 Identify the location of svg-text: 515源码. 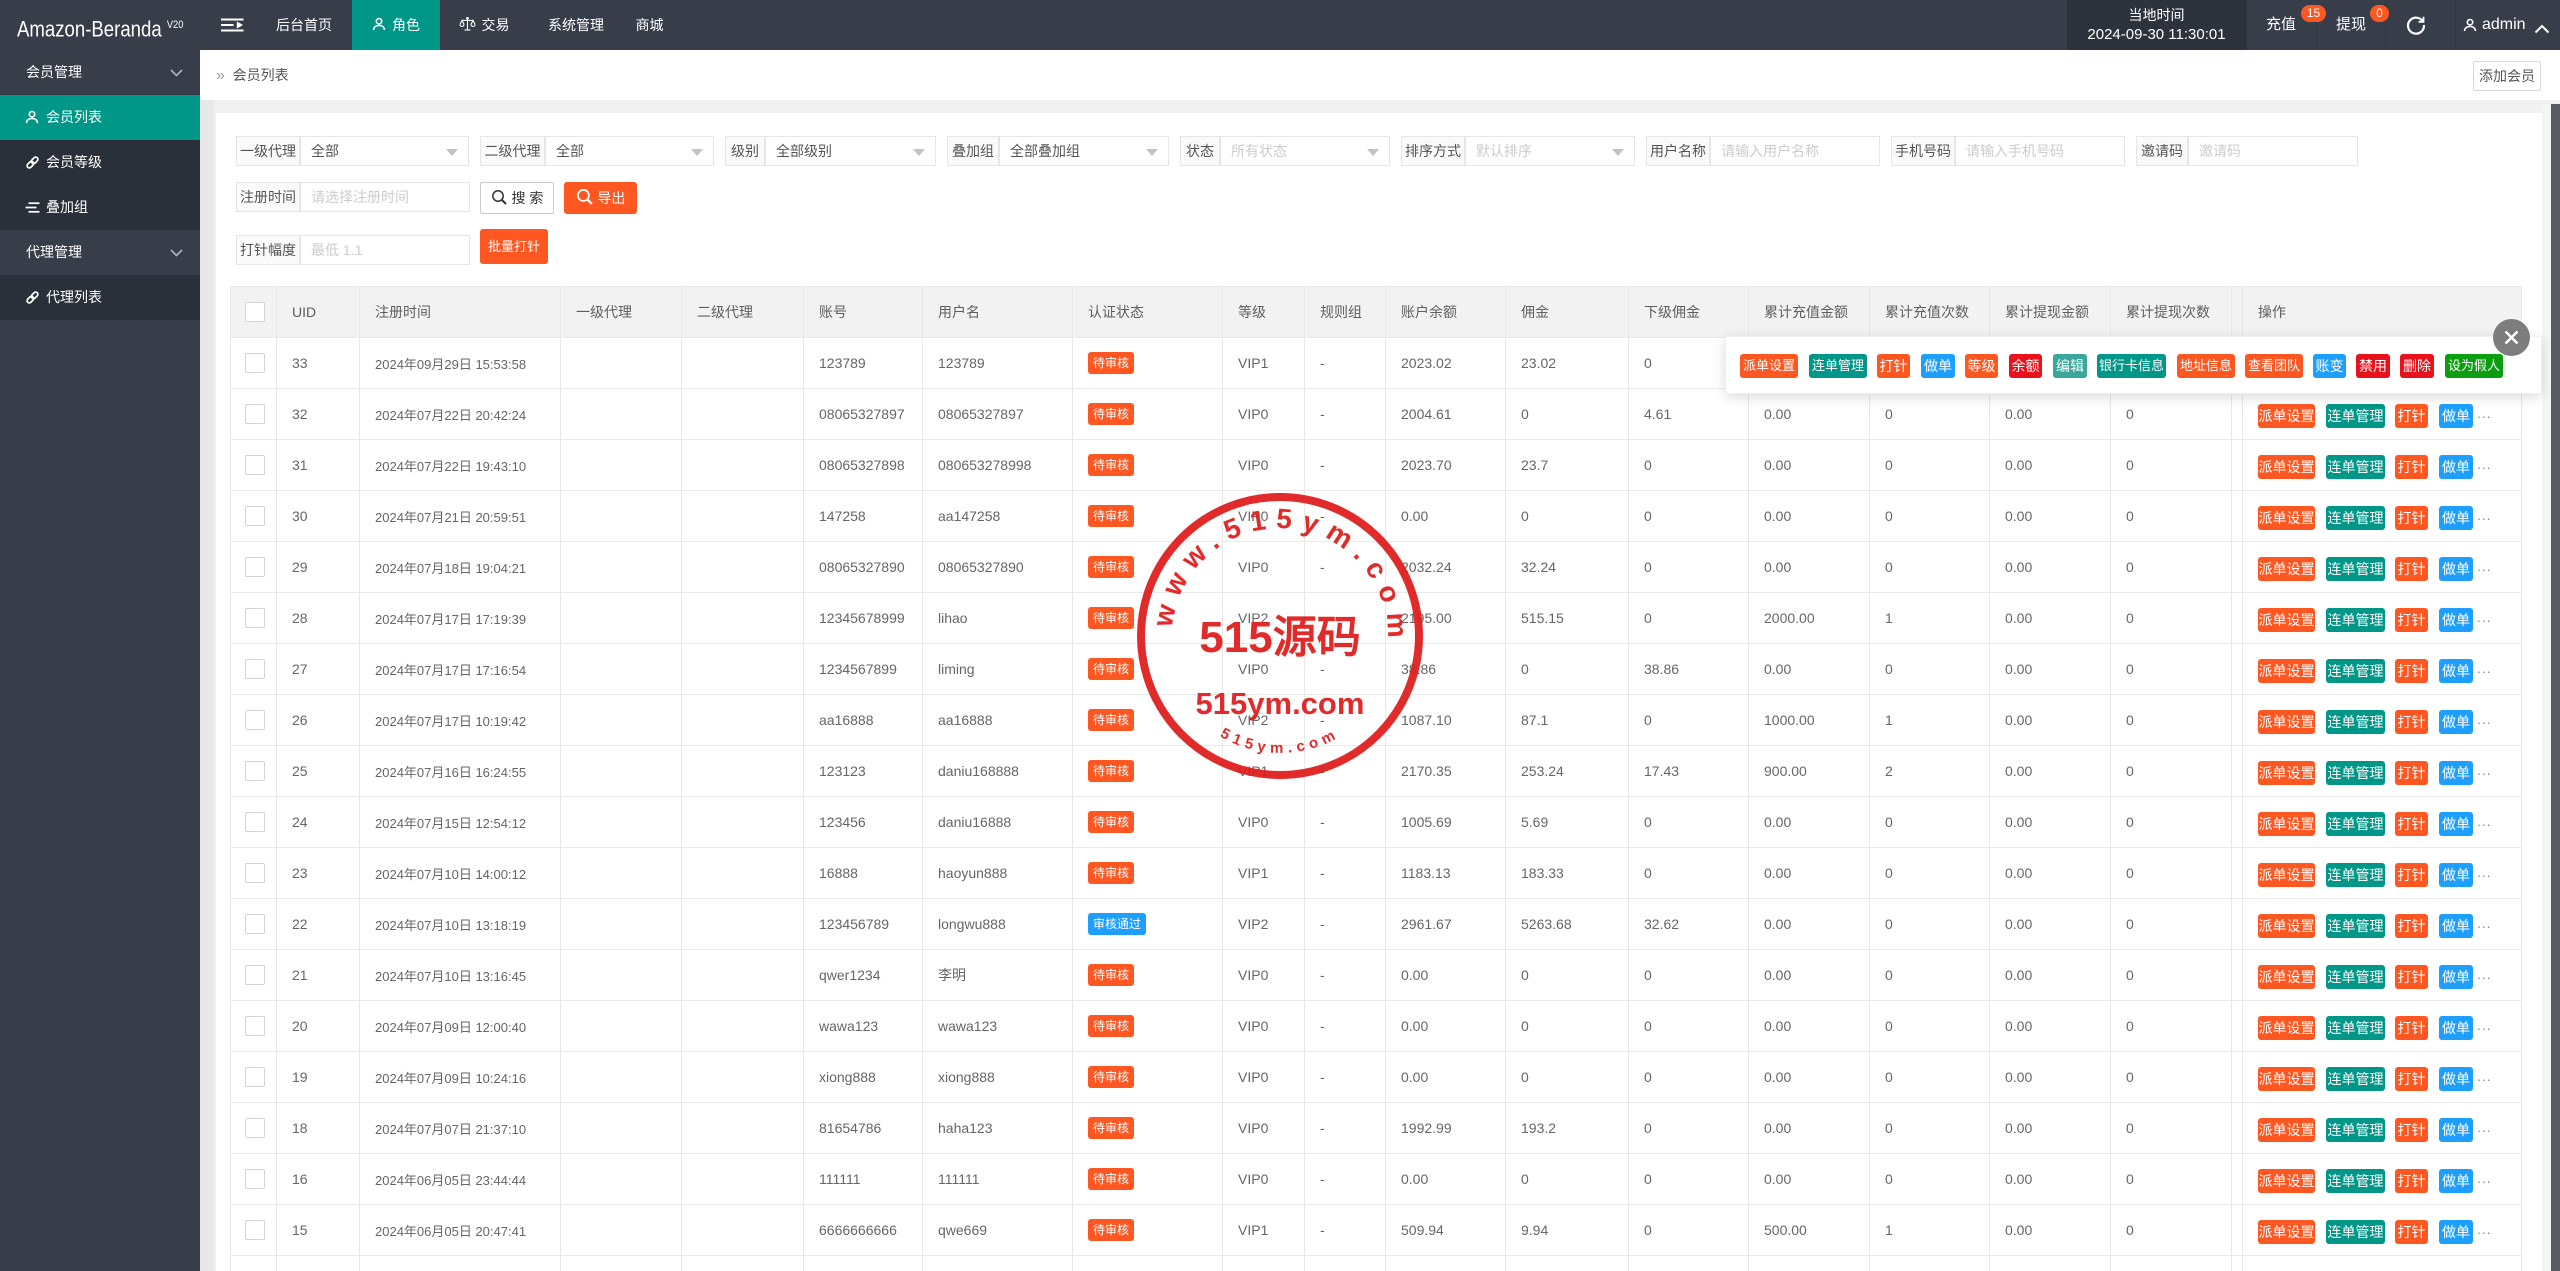
(1279, 637).